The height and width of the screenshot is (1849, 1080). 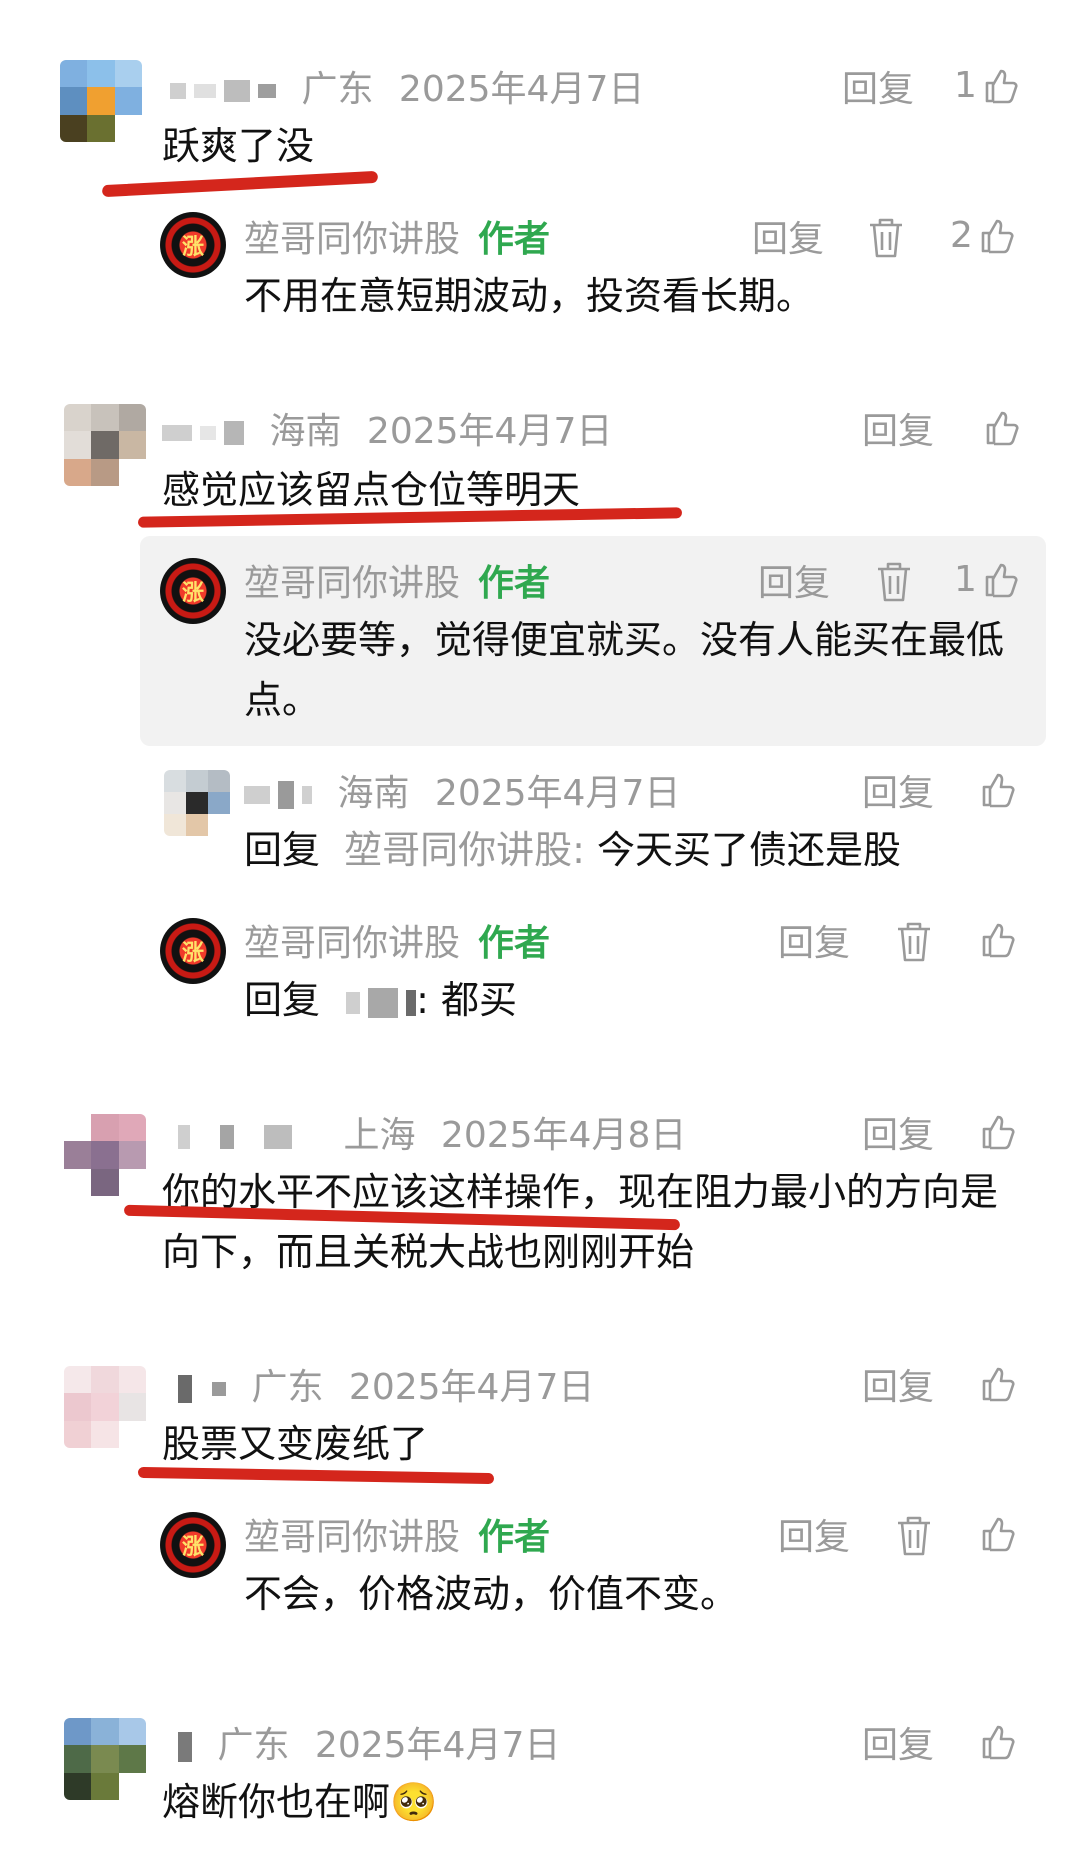 I want to click on sub-reply-body: 今天买了债还是股, so click(x=743, y=850).